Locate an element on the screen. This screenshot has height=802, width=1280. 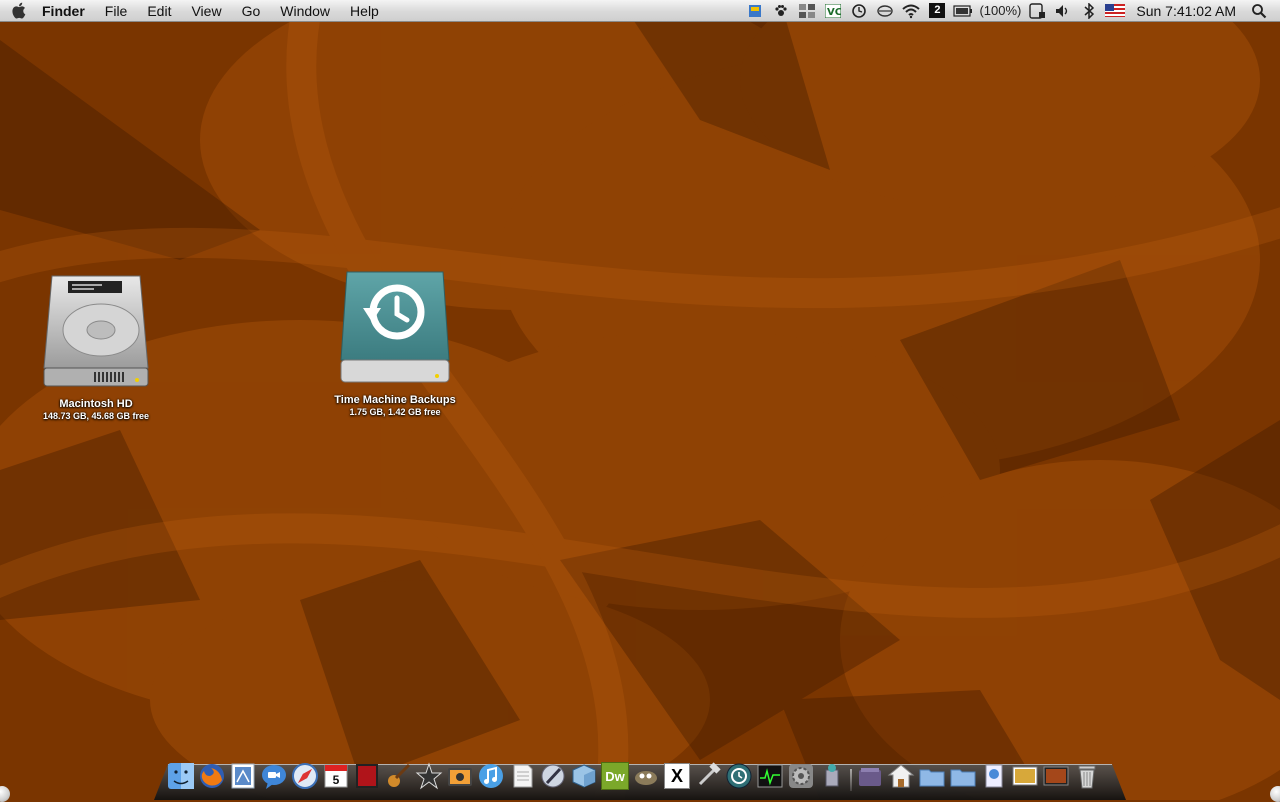
menu-view: View is located at coordinates (206, 11).